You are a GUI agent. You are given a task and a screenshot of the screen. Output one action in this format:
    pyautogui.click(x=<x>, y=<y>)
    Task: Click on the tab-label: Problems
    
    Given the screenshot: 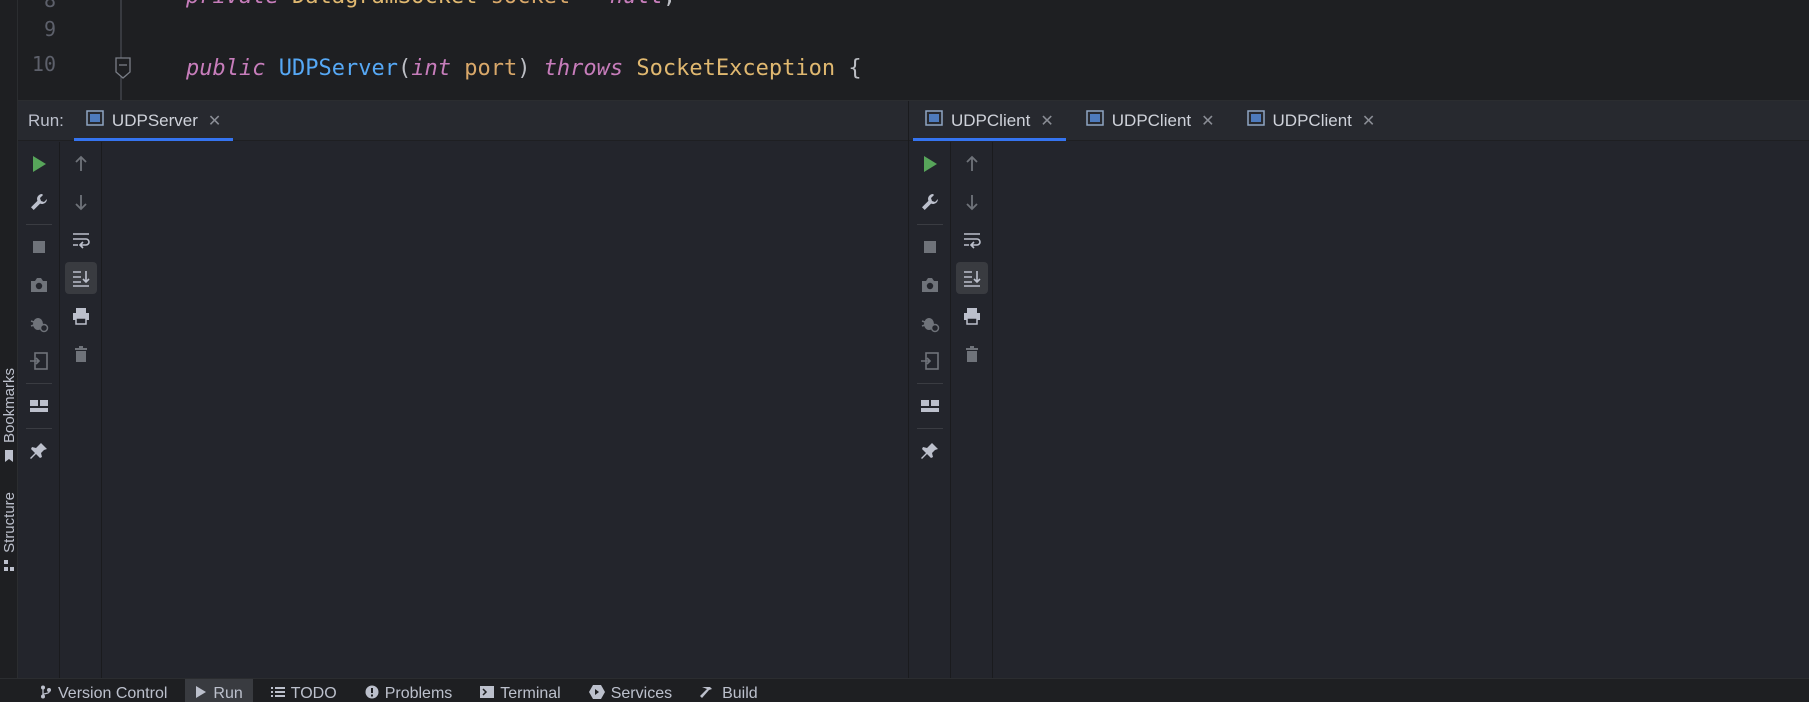 What is the action you would take?
    pyautogui.click(x=418, y=693)
    